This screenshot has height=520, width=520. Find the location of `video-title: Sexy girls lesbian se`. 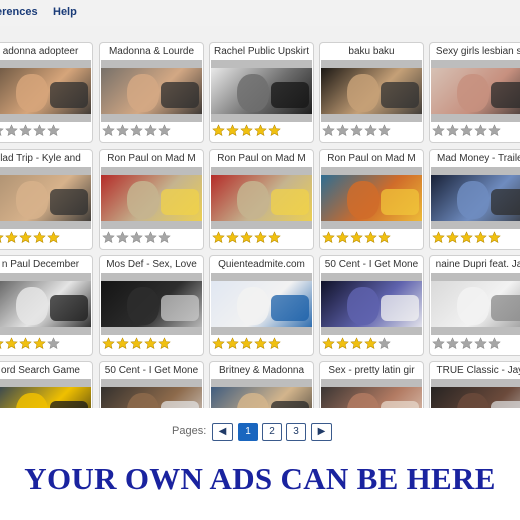

video-title: Sexy girls lesbian se is located at coordinates (475, 53).